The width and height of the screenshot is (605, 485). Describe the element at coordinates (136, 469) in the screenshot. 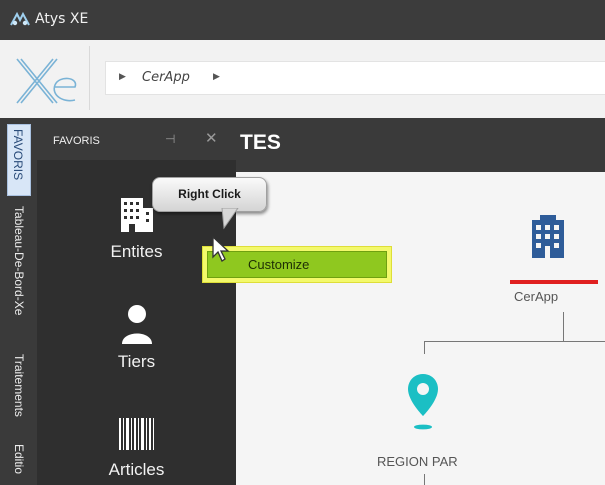

I see `favori-label: Articles` at that location.